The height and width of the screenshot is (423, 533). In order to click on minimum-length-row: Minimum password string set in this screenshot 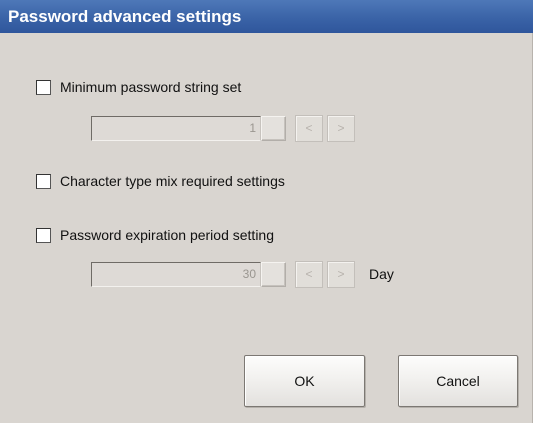, I will do `click(138, 87)`.